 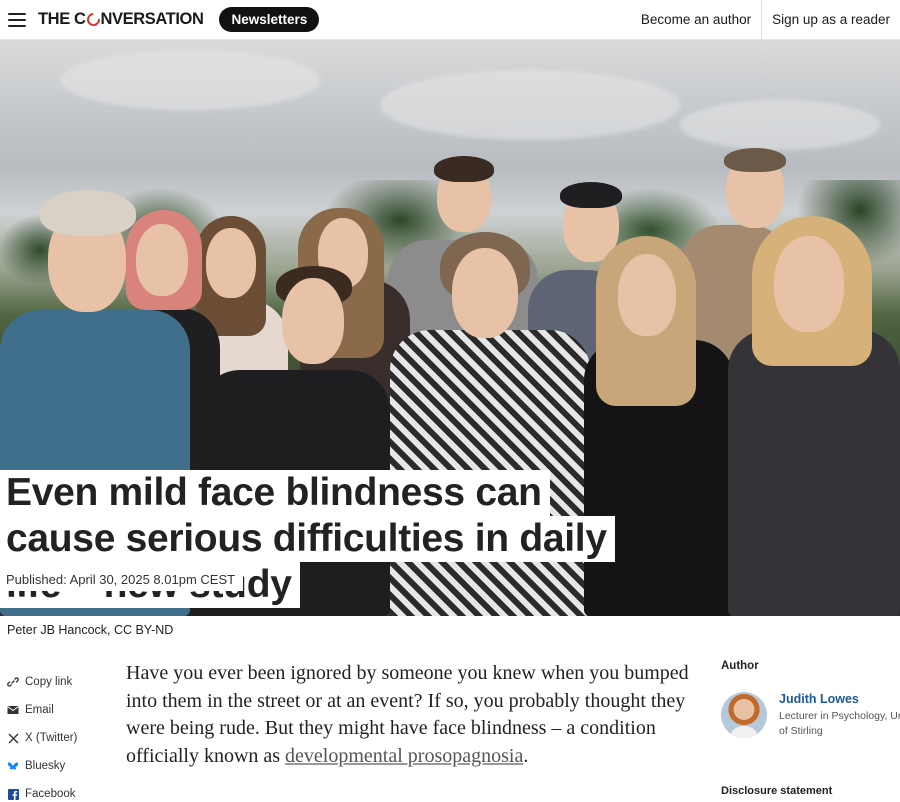 I want to click on share-label: X (Twitter), so click(x=51, y=738).